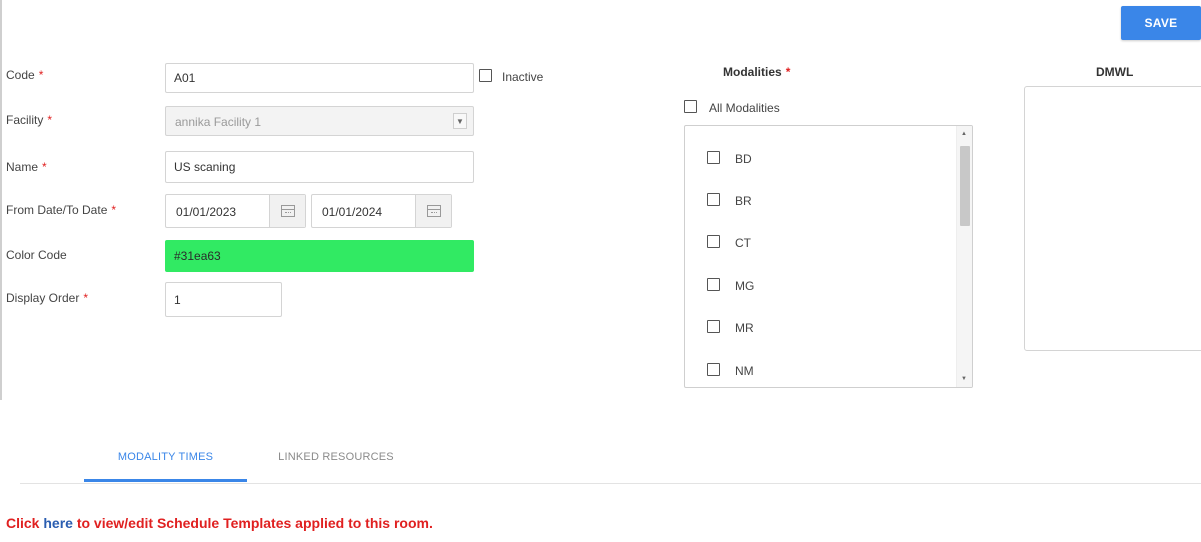 This screenshot has width=1201, height=542. What do you see at coordinates (319, 78) in the screenshot?
I see `code-input` at bounding box center [319, 78].